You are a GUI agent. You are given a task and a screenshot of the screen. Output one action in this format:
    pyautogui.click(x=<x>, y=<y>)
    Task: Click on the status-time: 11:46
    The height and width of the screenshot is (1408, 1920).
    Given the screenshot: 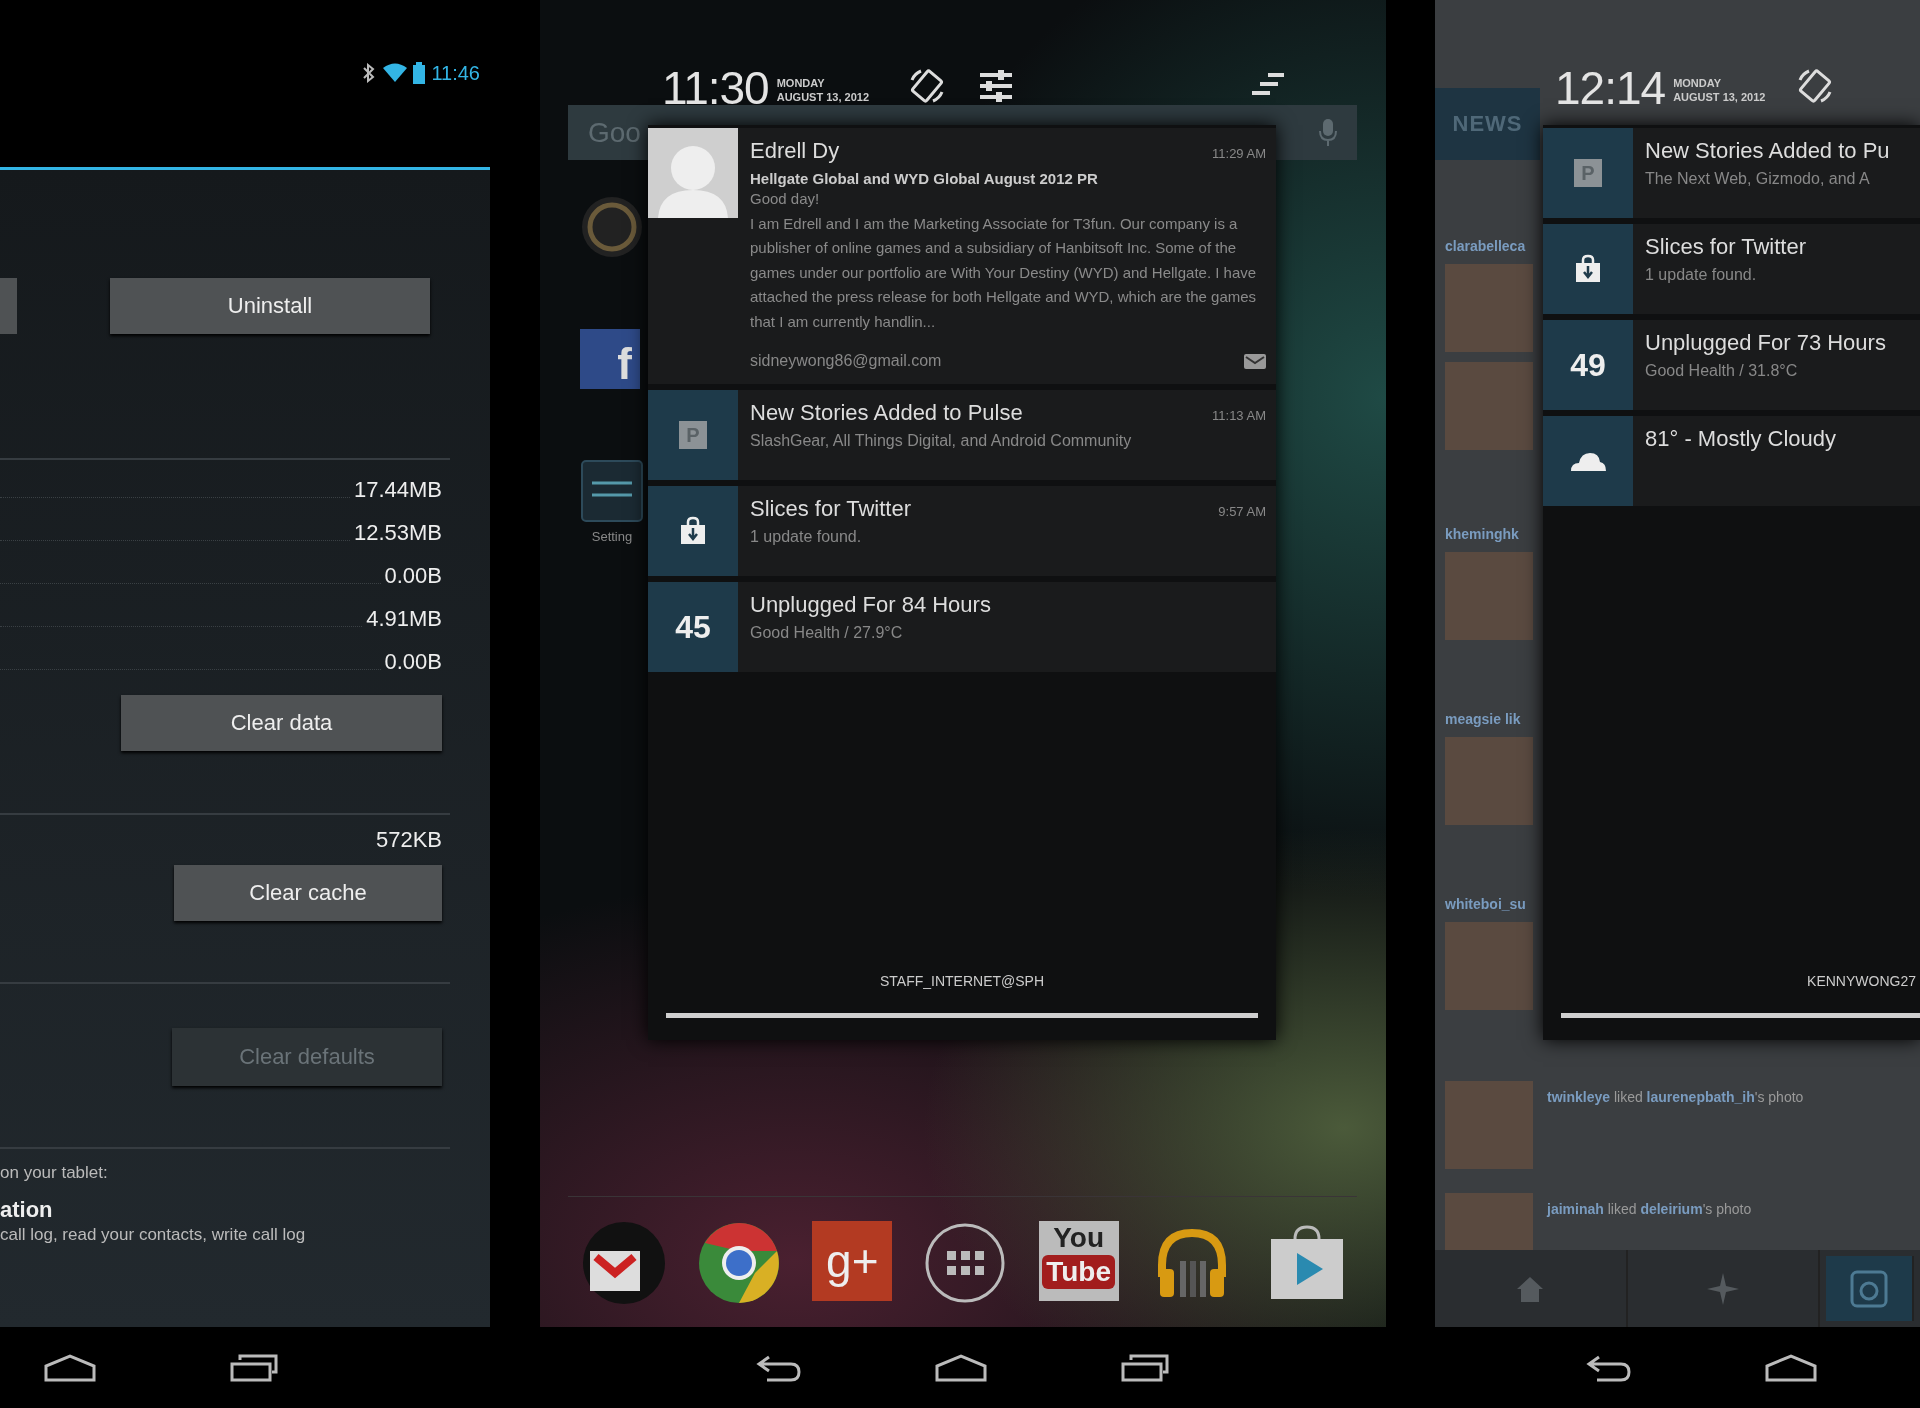 What is the action you would take?
    pyautogui.click(x=455, y=73)
    